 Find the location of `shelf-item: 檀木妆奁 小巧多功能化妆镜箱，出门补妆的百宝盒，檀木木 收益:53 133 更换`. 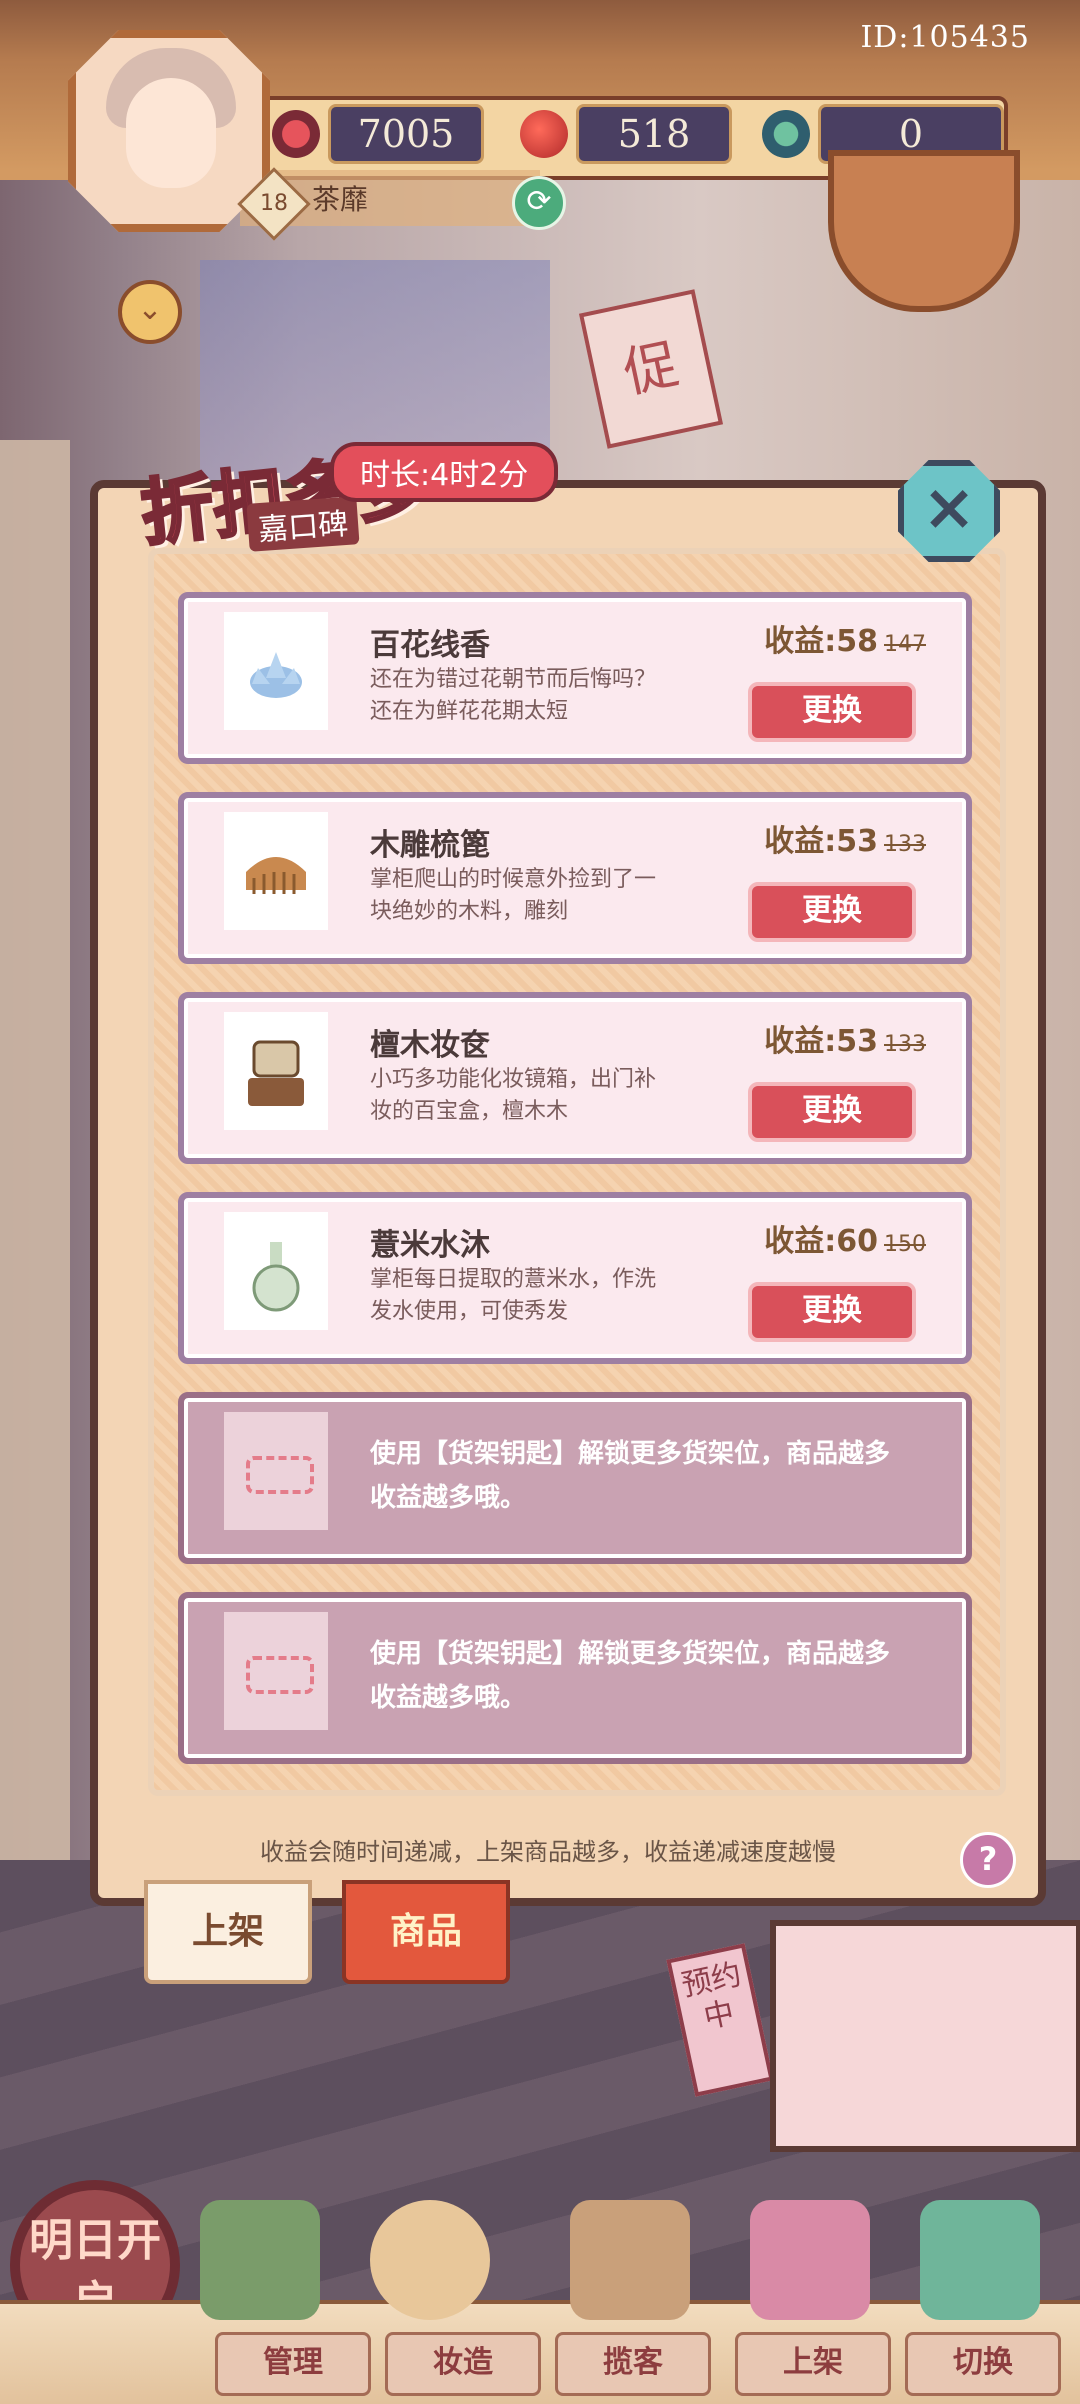

shelf-item: 檀木妆奁 小巧多功能化妆镜箱，出门补妆的百宝盒，檀木木 收益:53 133 更换 is located at coordinates (575, 1078).